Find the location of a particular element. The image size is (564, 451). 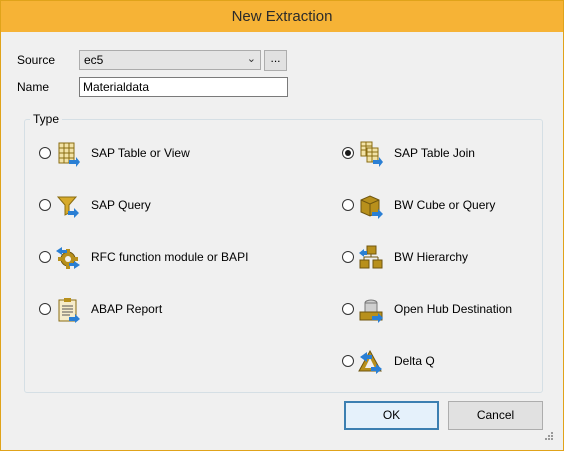

joined-tables-icon is located at coordinates (371, 154).